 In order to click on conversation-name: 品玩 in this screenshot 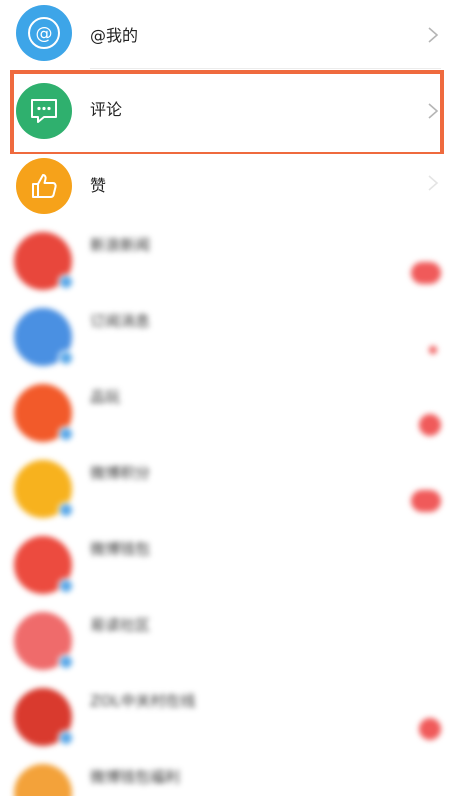, I will do `click(105, 397)`.